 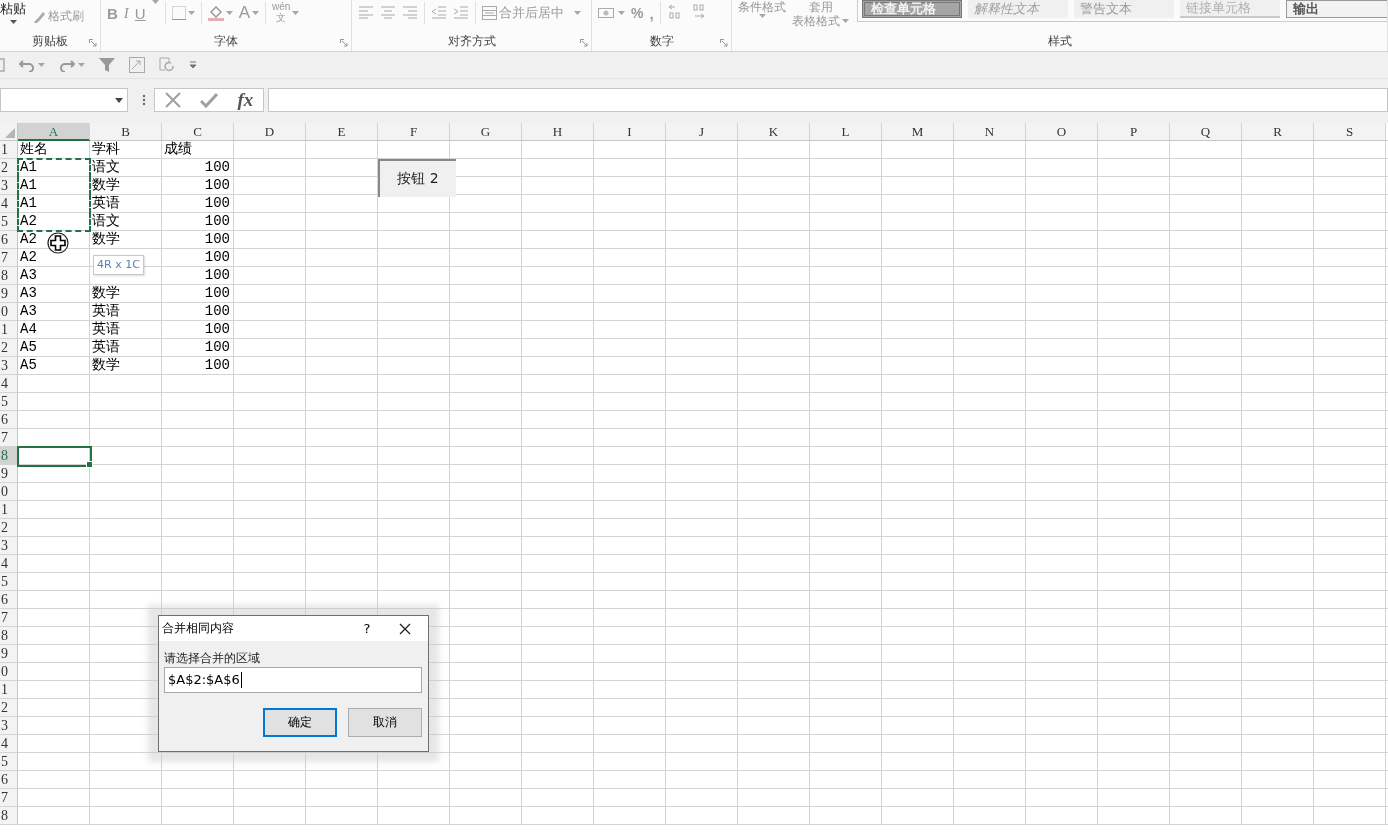 I want to click on merge-cells-icon, so click(x=489, y=13).